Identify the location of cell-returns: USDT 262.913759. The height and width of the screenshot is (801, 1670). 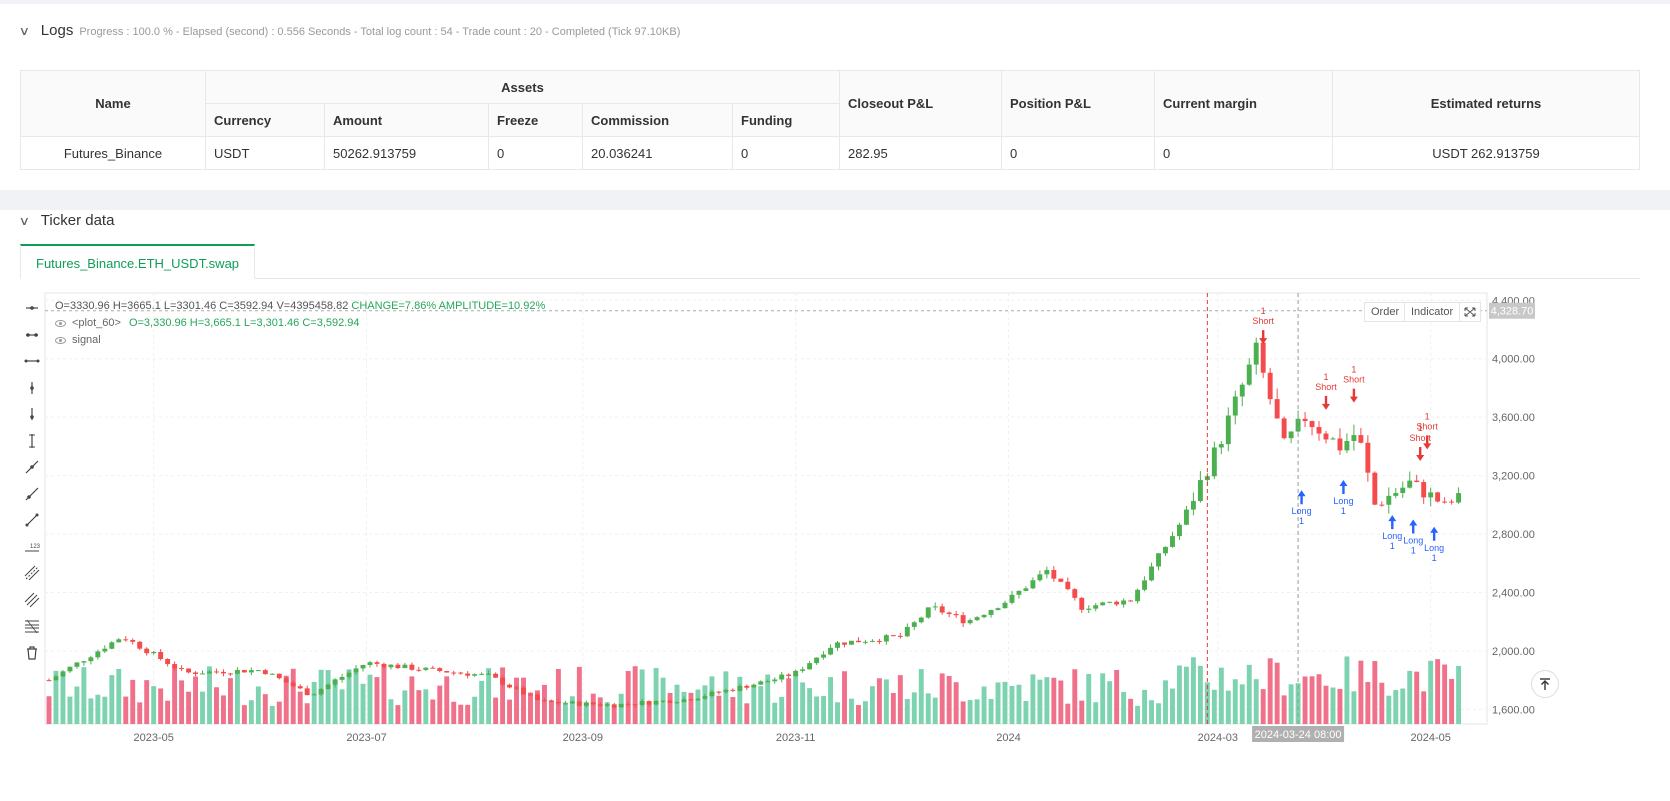
(1486, 153).